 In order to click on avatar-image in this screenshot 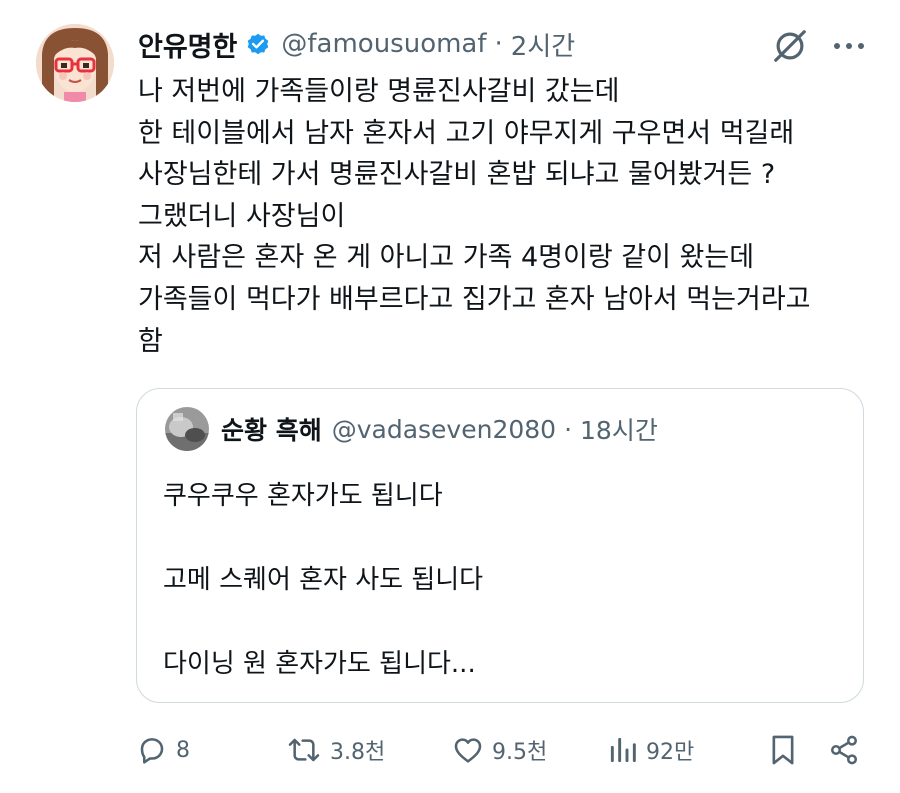, I will do `click(75, 63)`.